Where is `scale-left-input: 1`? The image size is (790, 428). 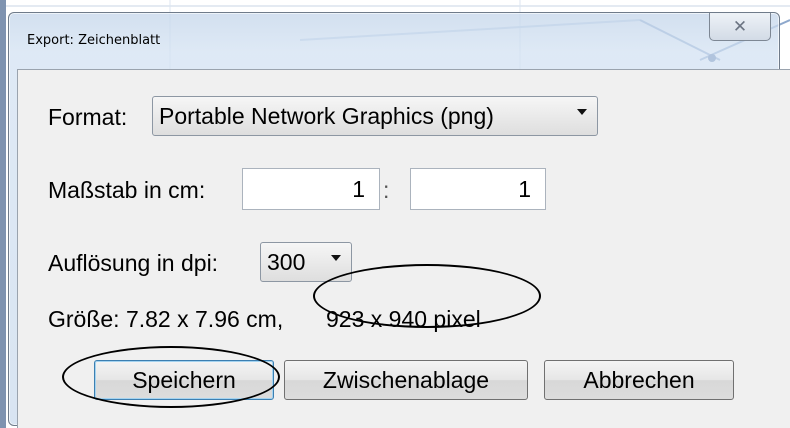
scale-left-input: 1 is located at coordinates (311, 189).